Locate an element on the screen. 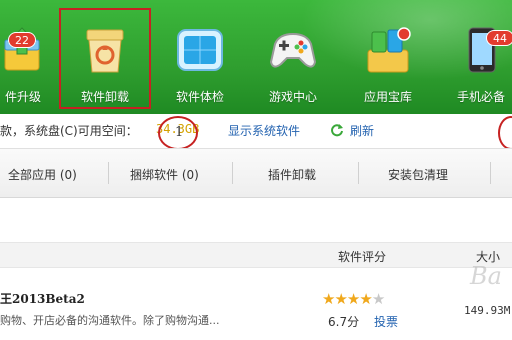 The width and height of the screenshot is (512, 340). software-name: 王2013Beta2 is located at coordinates (42, 299).